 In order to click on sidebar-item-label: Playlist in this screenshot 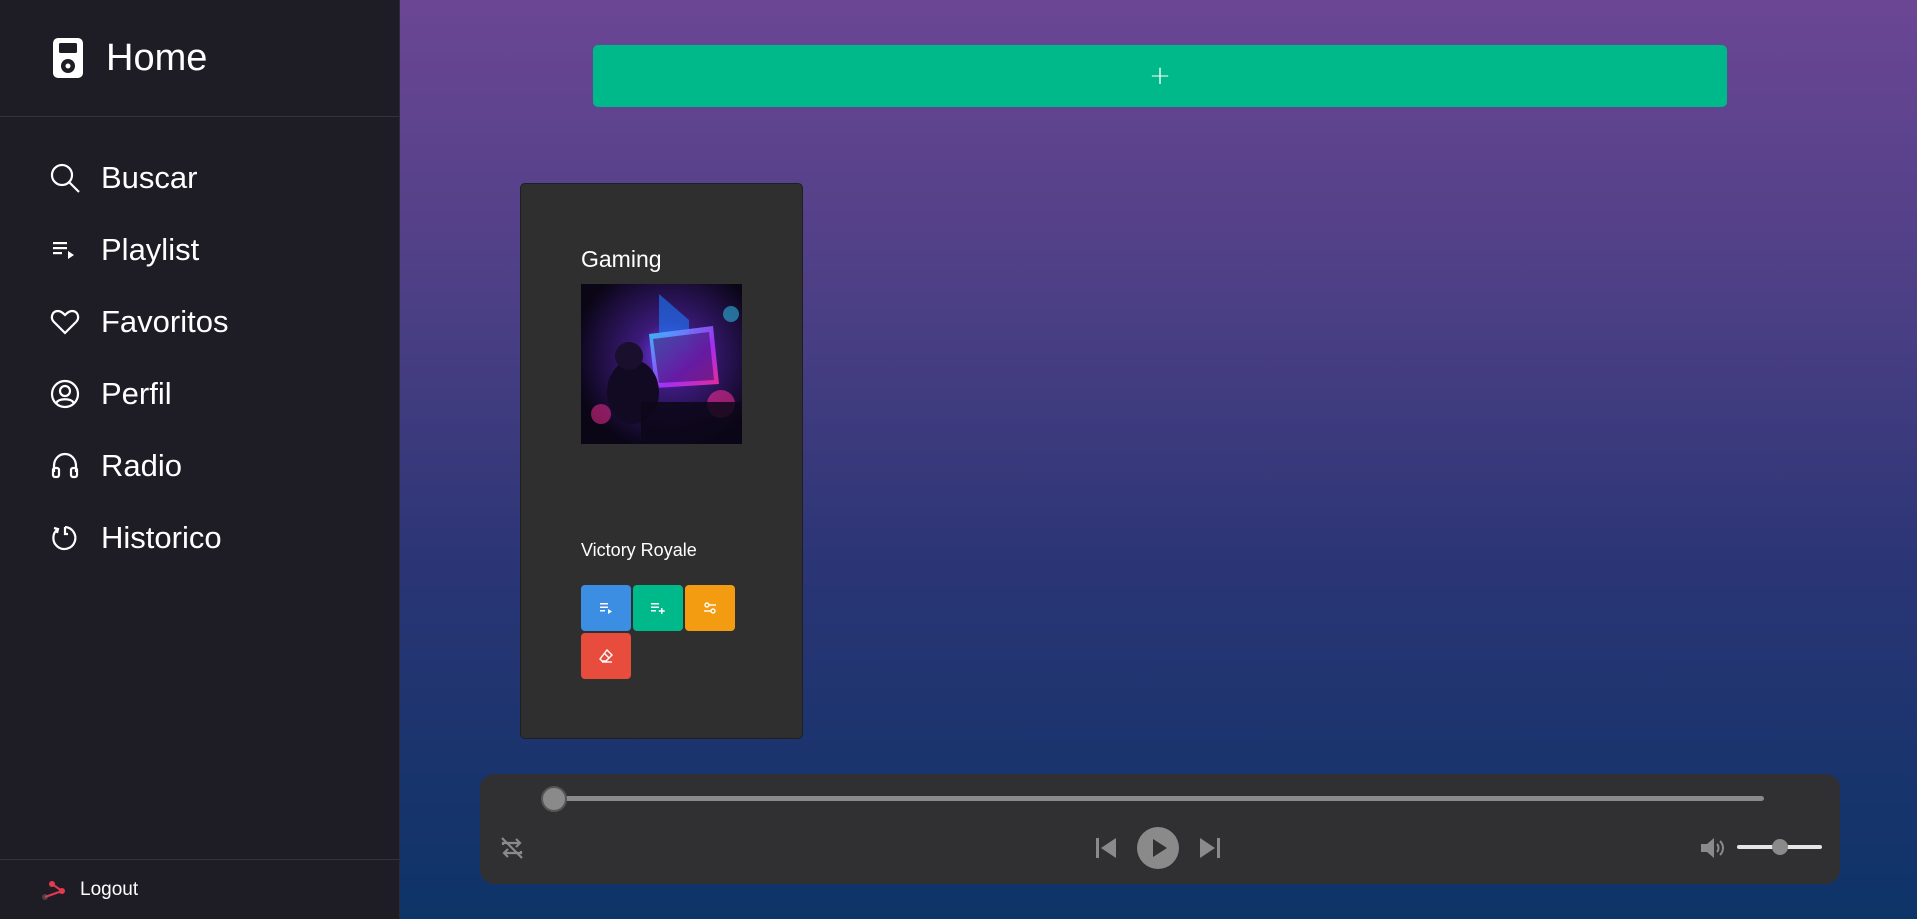, I will do `click(150, 249)`.